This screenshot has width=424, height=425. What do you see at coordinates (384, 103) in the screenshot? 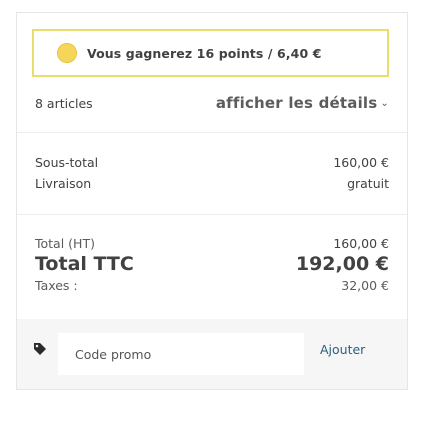
I see `chevron-down-icon: ⌄` at bounding box center [384, 103].